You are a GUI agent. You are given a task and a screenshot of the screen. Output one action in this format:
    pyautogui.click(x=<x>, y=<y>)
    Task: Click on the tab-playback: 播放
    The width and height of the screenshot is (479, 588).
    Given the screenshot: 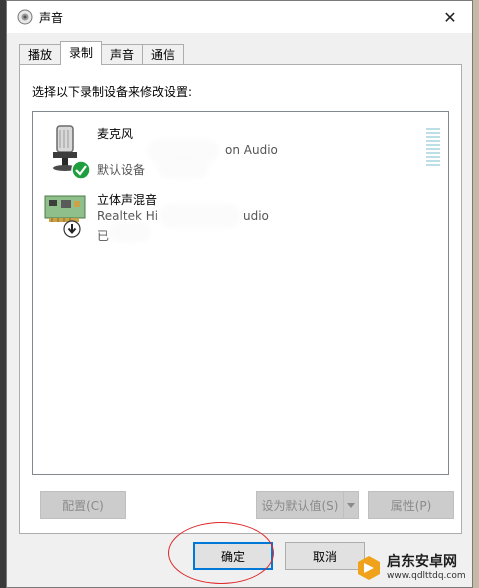 What is the action you would take?
    pyautogui.click(x=40, y=54)
    